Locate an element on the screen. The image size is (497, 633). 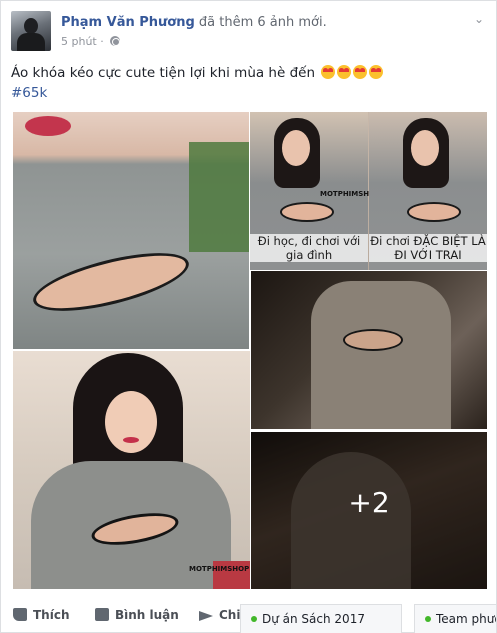
comment-label: Bình luận is located at coordinates (147, 615).